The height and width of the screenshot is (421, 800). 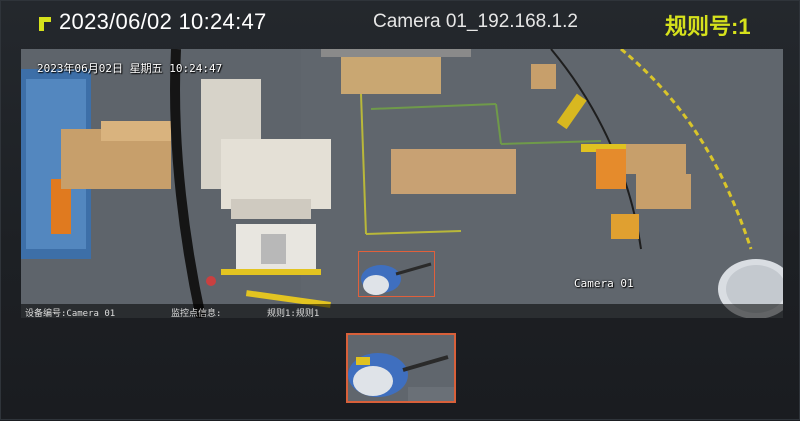 What do you see at coordinates (45, 24) in the screenshot?
I see `corner-bracket-icon` at bounding box center [45, 24].